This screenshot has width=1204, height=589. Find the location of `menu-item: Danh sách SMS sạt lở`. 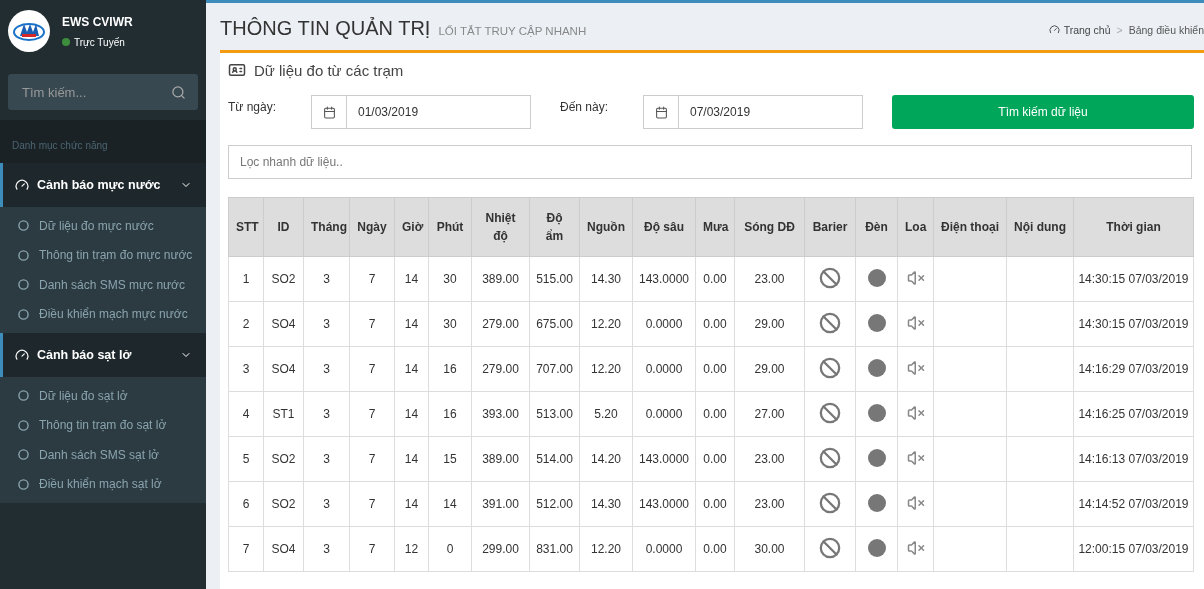

menu-item: Danh sách SMS sạt lở is located at coordinates (103, 455).